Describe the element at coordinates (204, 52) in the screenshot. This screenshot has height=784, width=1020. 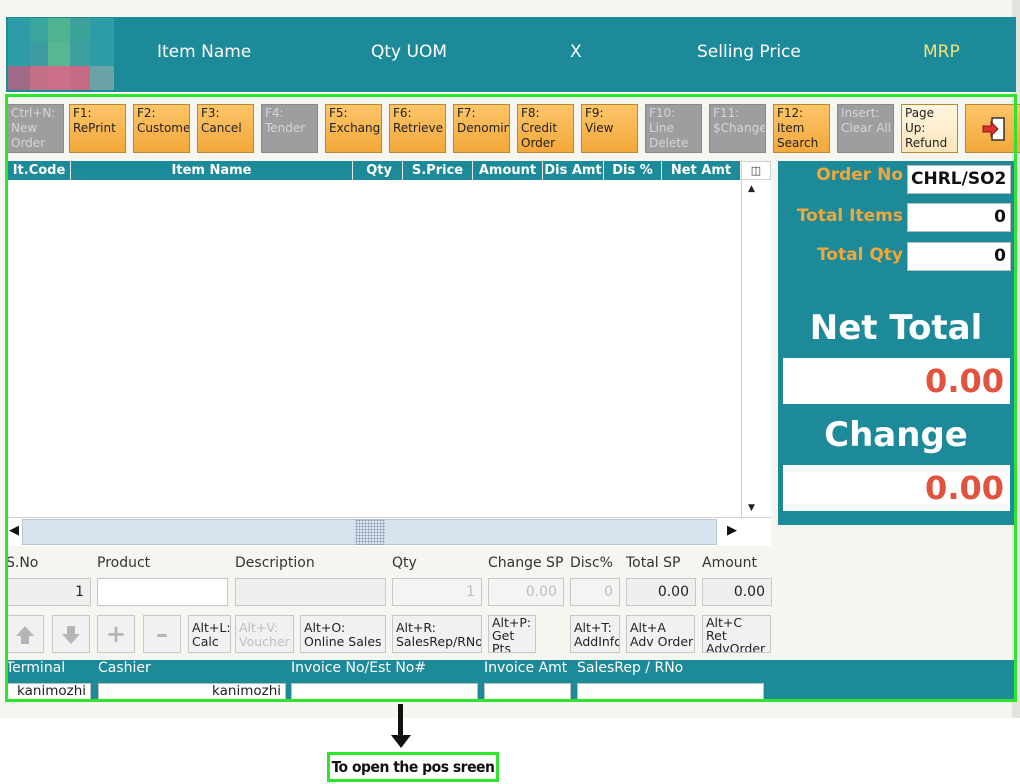
I see `header-item-name: Item Name` at that location.